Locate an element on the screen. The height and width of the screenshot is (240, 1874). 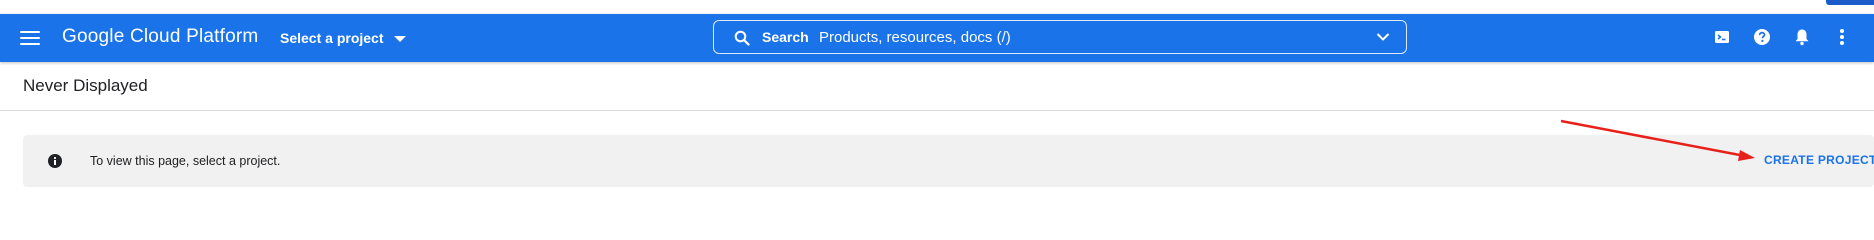
more-options-button is located at coordinates (1842, 37).